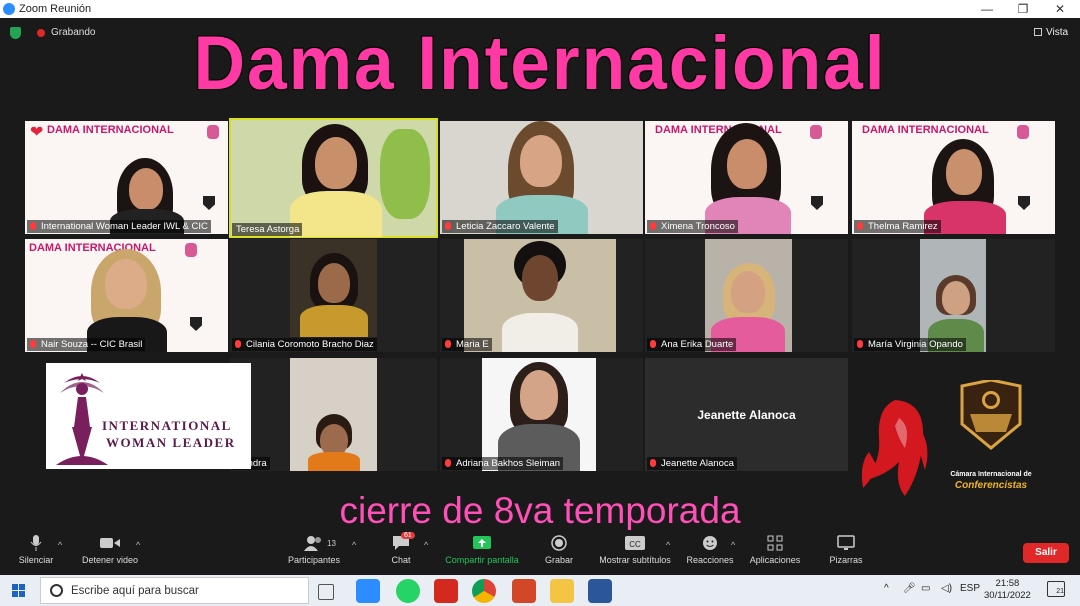  Describe the element at coordinates (446, 591) in the screenshot. I see `pdf-reader-icon` at that location.